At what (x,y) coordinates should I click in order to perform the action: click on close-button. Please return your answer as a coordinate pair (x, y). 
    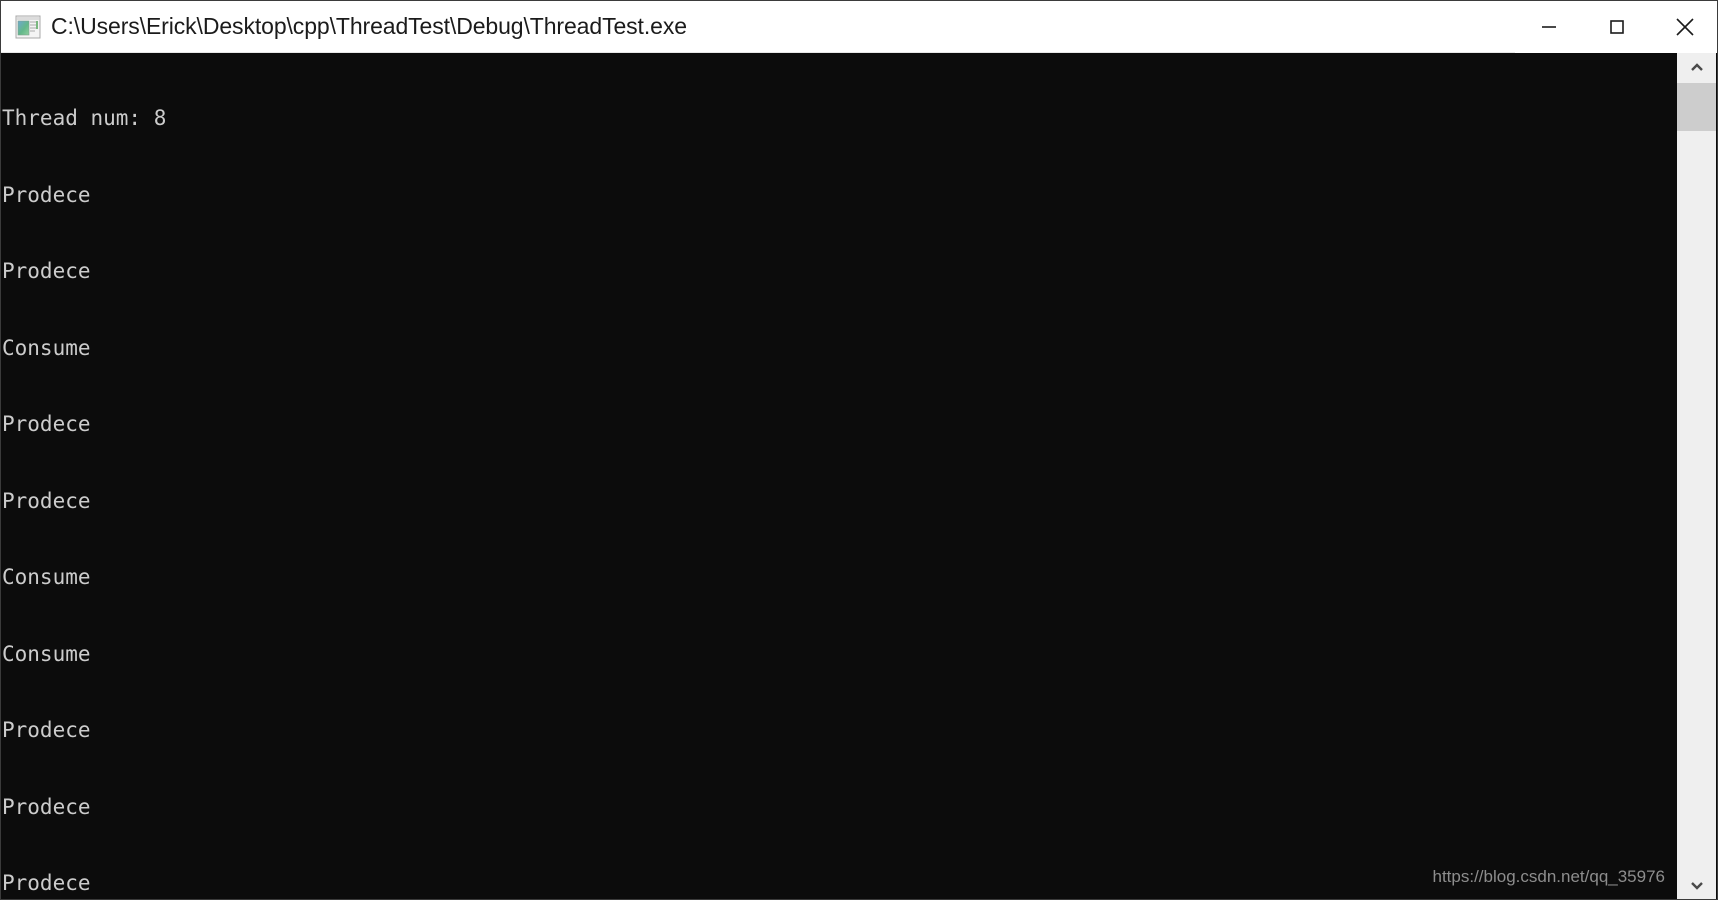
    Looking at the image, I should click on (1684, 27).